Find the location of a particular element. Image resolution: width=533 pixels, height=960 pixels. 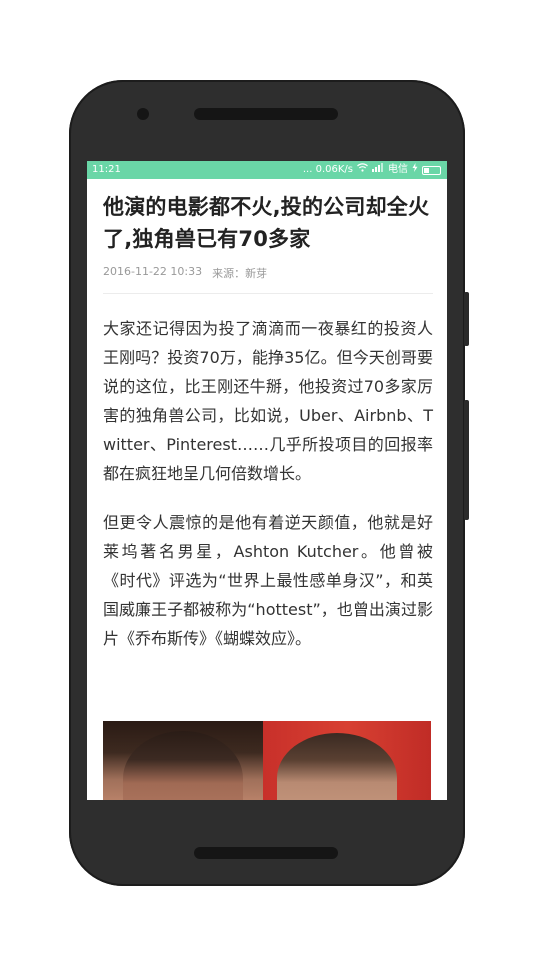

photo-left is located at coordinates (183, 760).